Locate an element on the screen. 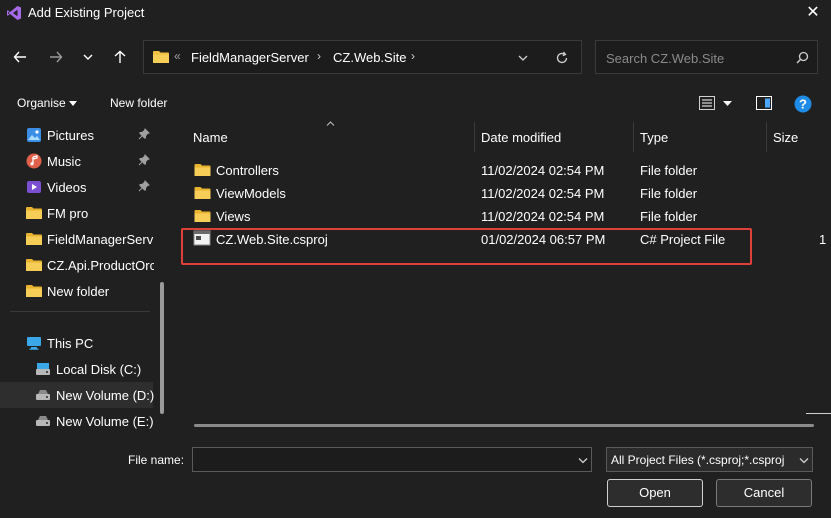  column-header-type: Type is located at coordinates (654, 137).